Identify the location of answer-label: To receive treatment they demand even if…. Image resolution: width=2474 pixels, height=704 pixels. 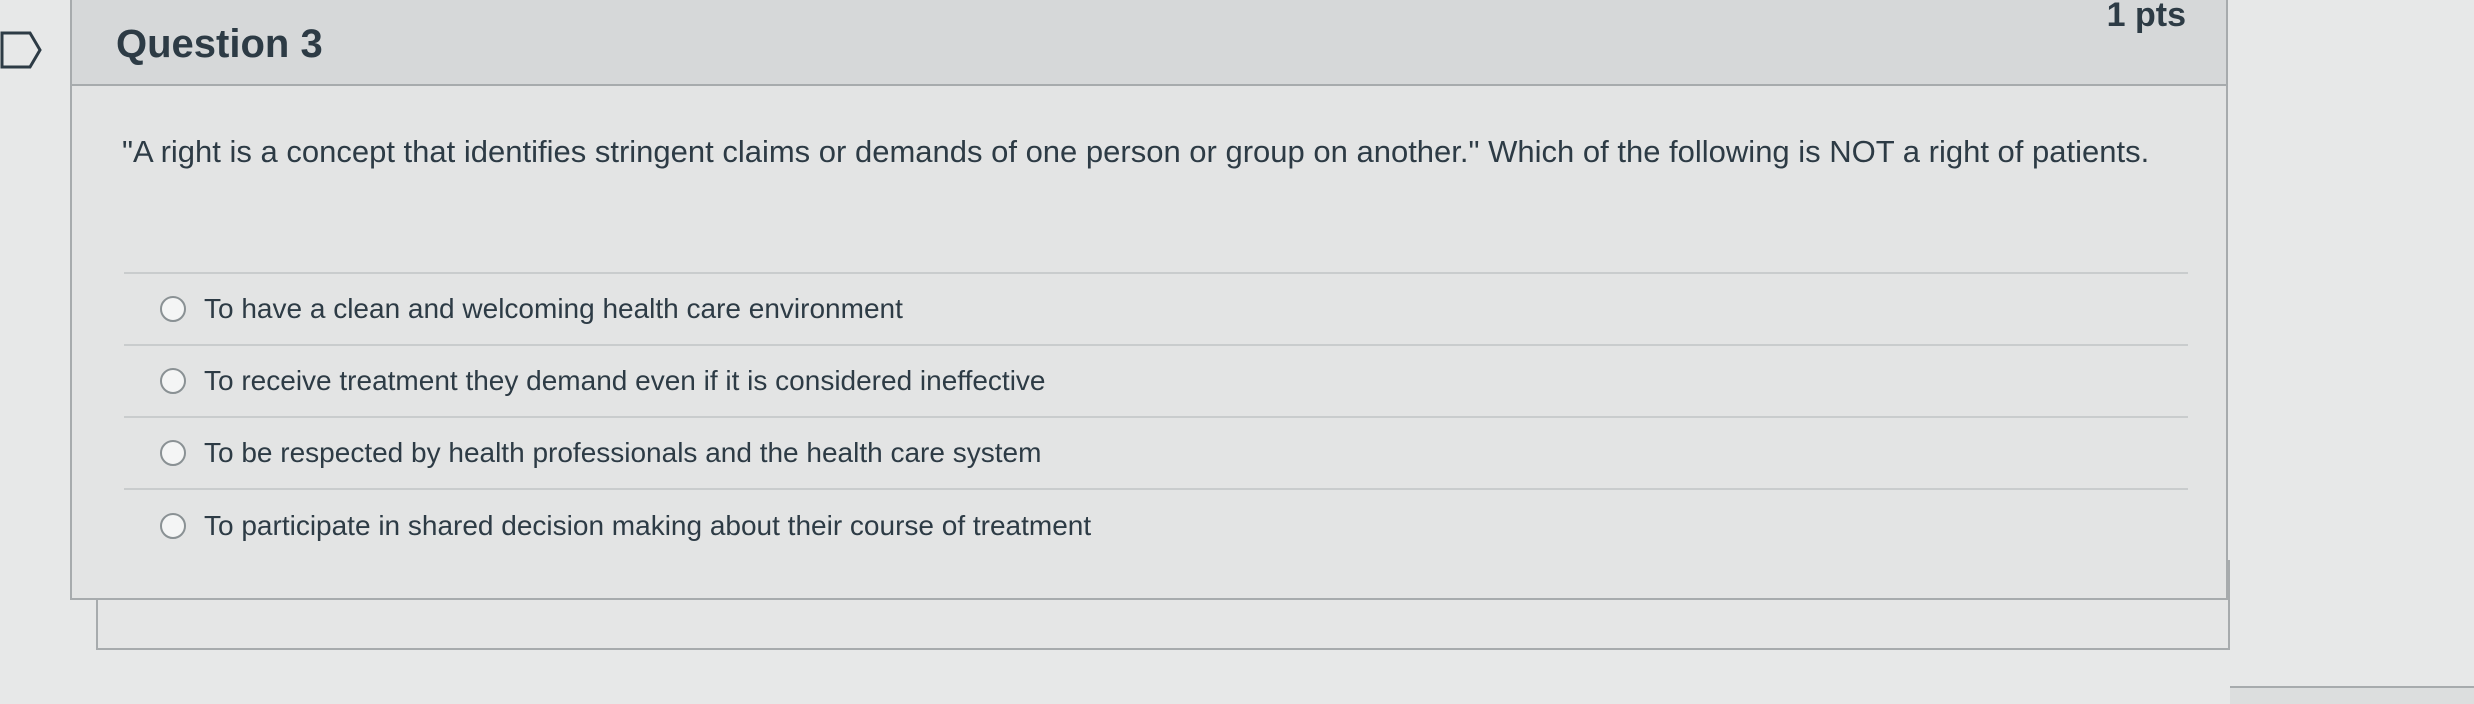
(625, 381).